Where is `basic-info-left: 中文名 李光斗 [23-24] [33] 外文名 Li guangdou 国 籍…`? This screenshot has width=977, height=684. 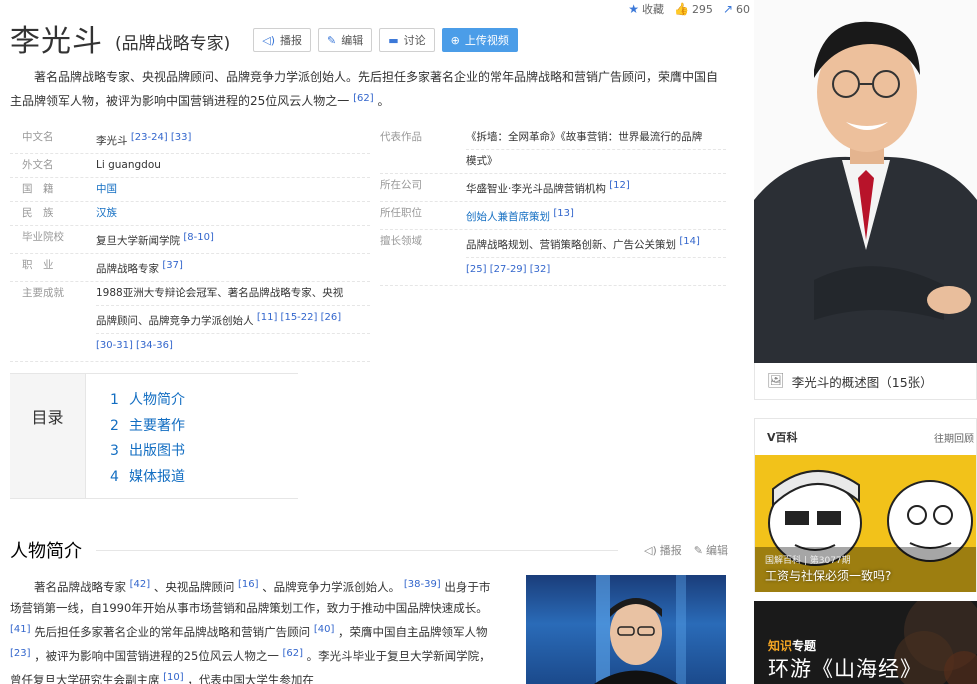
basic-info-left: 中文名 李光斗 [23-24] [33] 外文名 Li guangdou 国 籍… is located at coordinates (190, 244).